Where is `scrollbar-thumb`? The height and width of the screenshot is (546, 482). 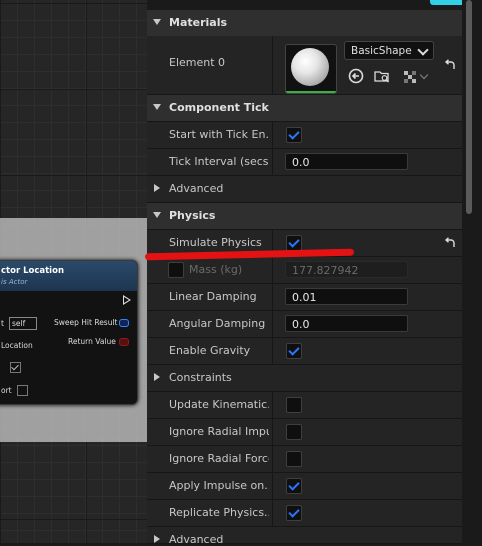
scrollbar-thumb is located at coordinates (469, 107).